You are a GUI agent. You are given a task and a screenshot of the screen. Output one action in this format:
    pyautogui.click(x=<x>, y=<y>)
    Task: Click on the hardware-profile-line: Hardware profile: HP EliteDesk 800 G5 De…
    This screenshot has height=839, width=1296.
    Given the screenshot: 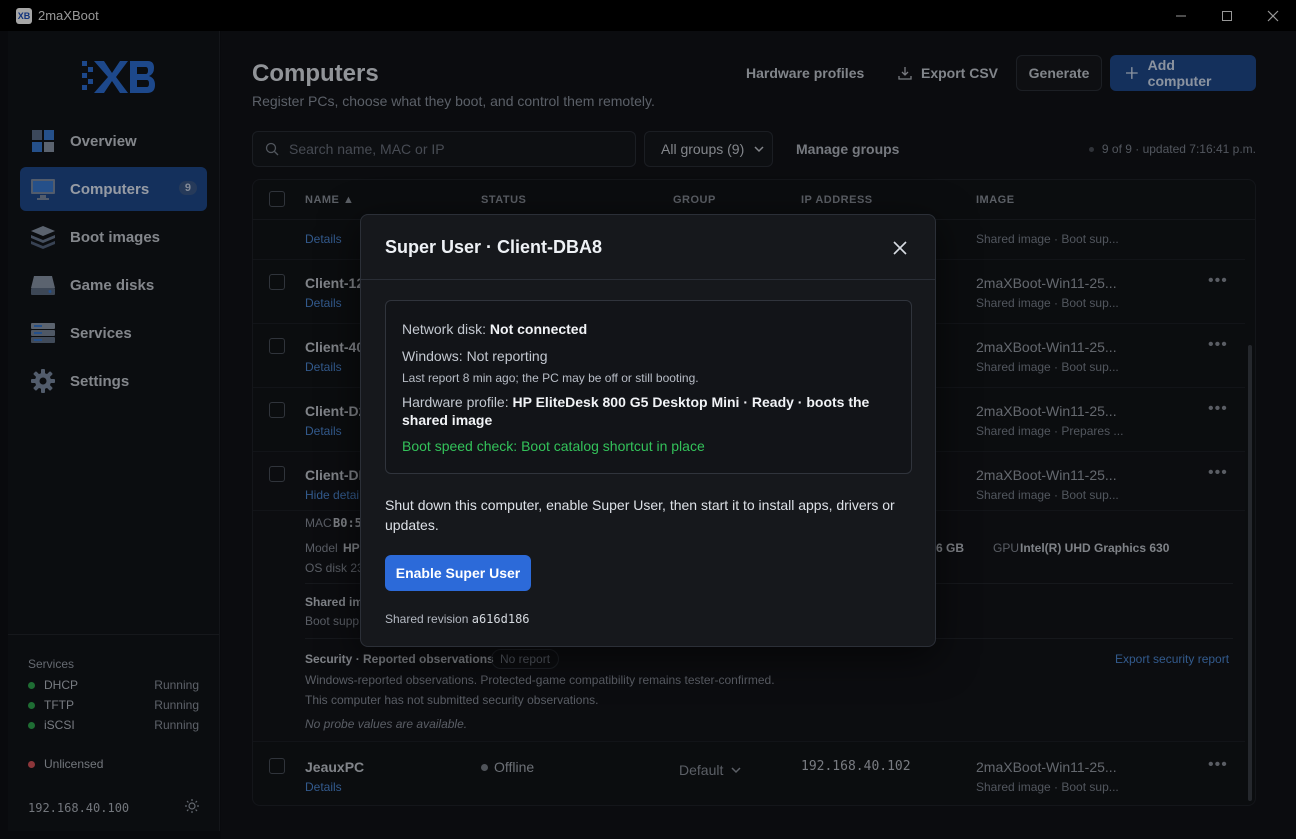 What is the action you would take?
    pyautogui.click(x=648, y=411)
    